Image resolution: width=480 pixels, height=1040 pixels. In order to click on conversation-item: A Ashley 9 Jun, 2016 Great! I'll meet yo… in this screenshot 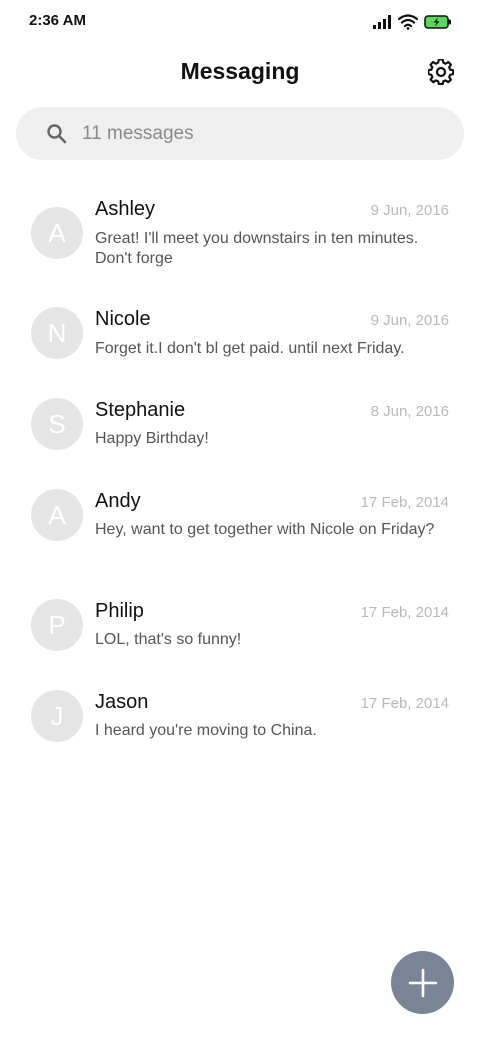, I will do `click(240, 235)`.